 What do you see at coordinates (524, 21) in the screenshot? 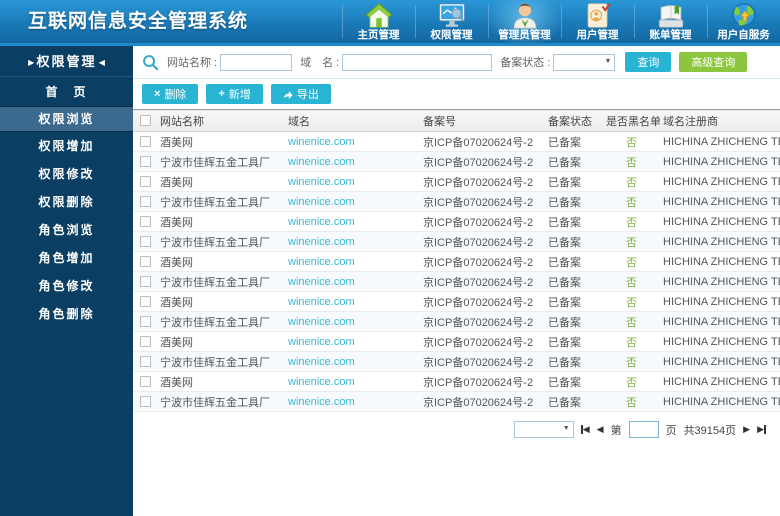
I see `nav-item-admin: 管理员管理` at bounding box center [524, 21].